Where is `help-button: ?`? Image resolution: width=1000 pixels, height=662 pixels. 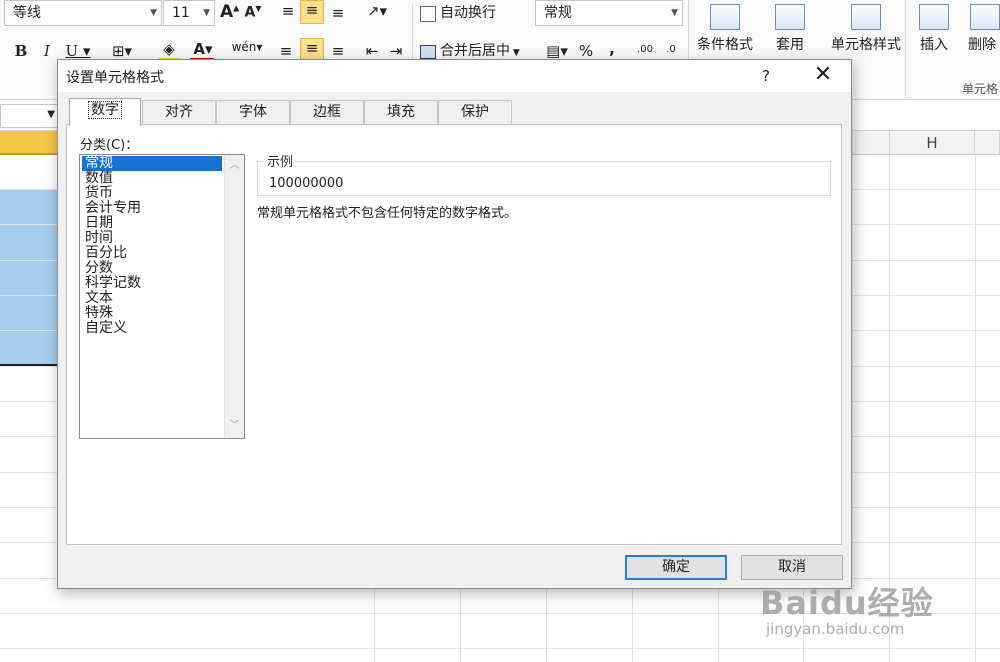 help-button: ? is located at coordinates (766, 76).